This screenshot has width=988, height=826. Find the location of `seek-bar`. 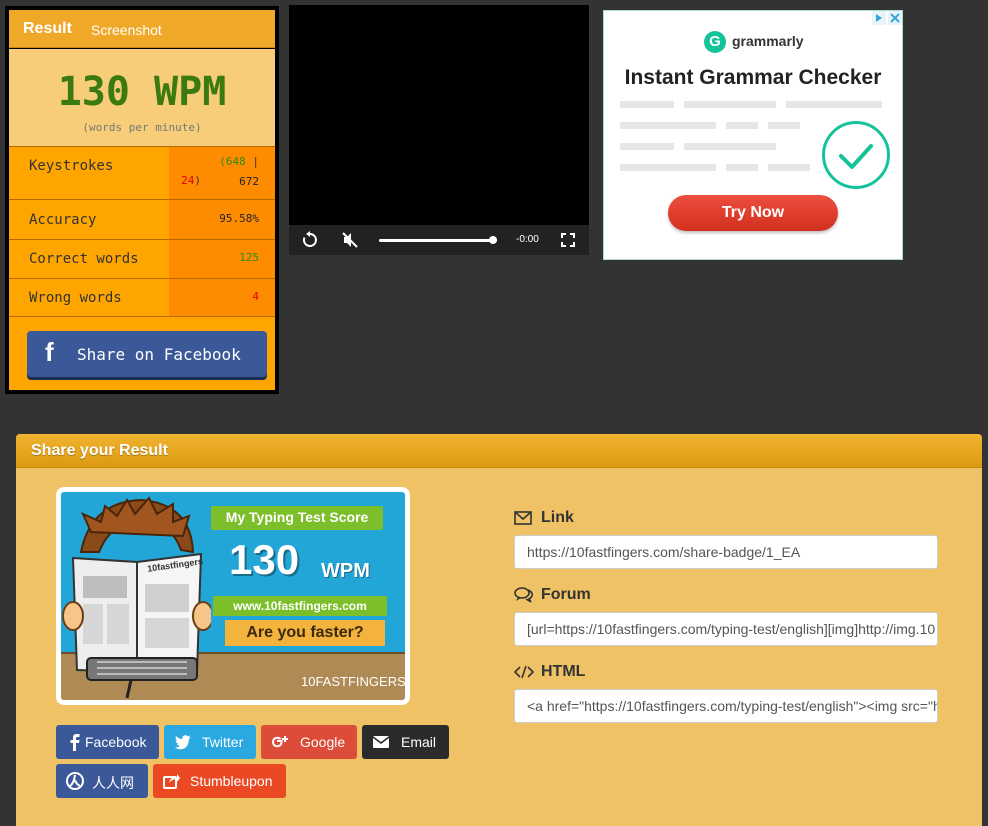

seek-bar is located at coordinates (438, 240).